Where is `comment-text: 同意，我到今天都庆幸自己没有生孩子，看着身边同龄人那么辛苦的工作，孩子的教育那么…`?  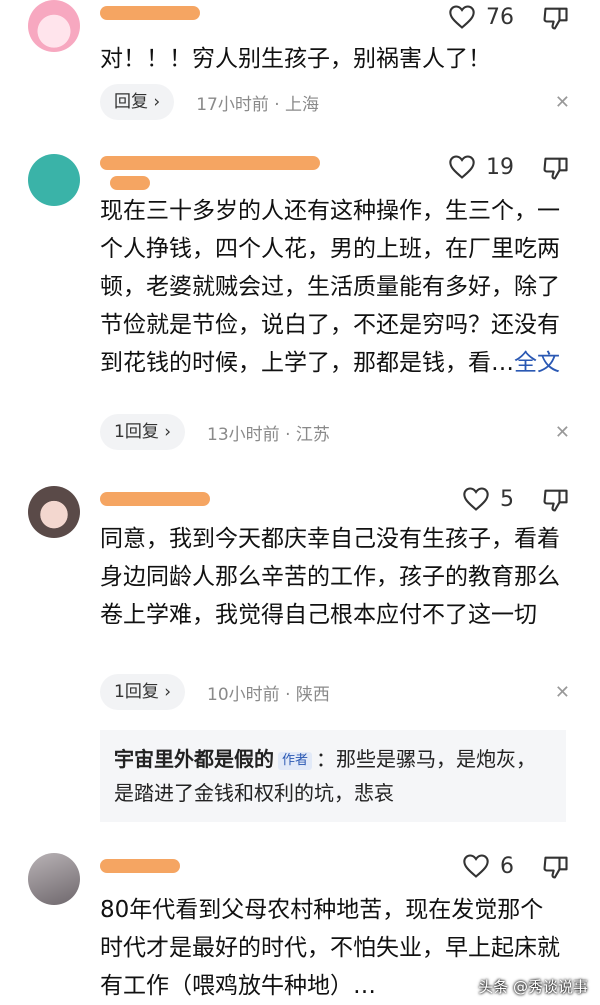
comment-text: 同意，我到今天都庆幸自己没有生孩子，看着身边同龄人那么辛苦的工作，孩子的教育那么… is located at coordinates (330, 577).